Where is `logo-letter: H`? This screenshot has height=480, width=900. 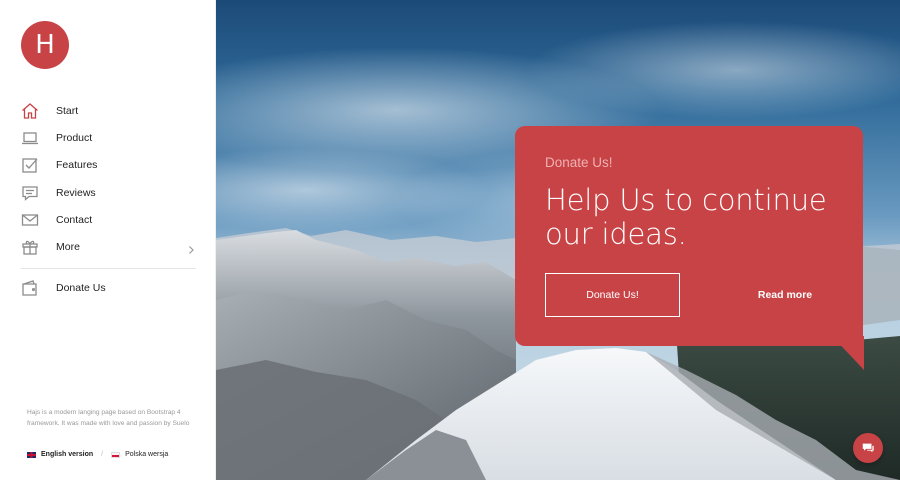
logo-letter: H is located at coordinates (45, 45).